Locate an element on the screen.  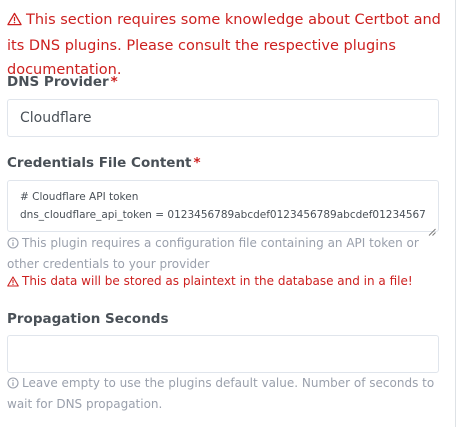
credentials-label-text: Credentials File Content is located at coordinates (99, 163).